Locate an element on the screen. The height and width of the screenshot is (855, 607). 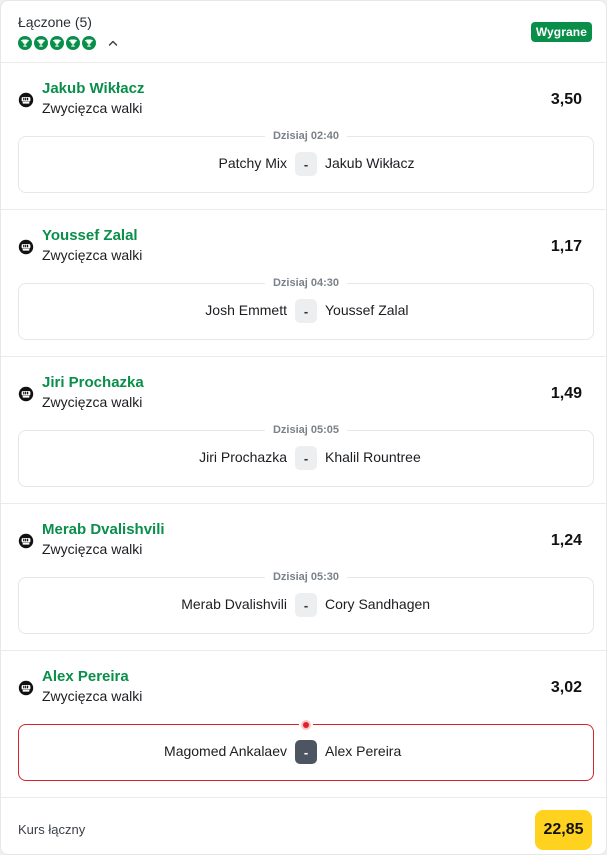
event-time: Dzisiaj 02:40 is located at coordinates (306, 136).